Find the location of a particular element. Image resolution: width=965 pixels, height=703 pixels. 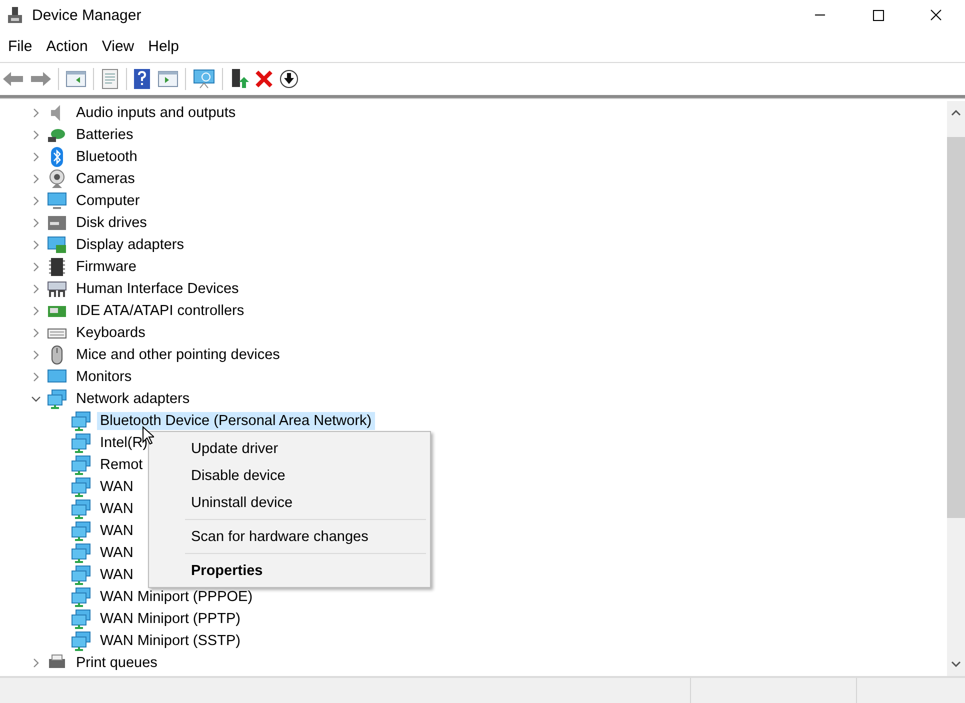

tree-item: Firmware is located at coordinates (106, 267).